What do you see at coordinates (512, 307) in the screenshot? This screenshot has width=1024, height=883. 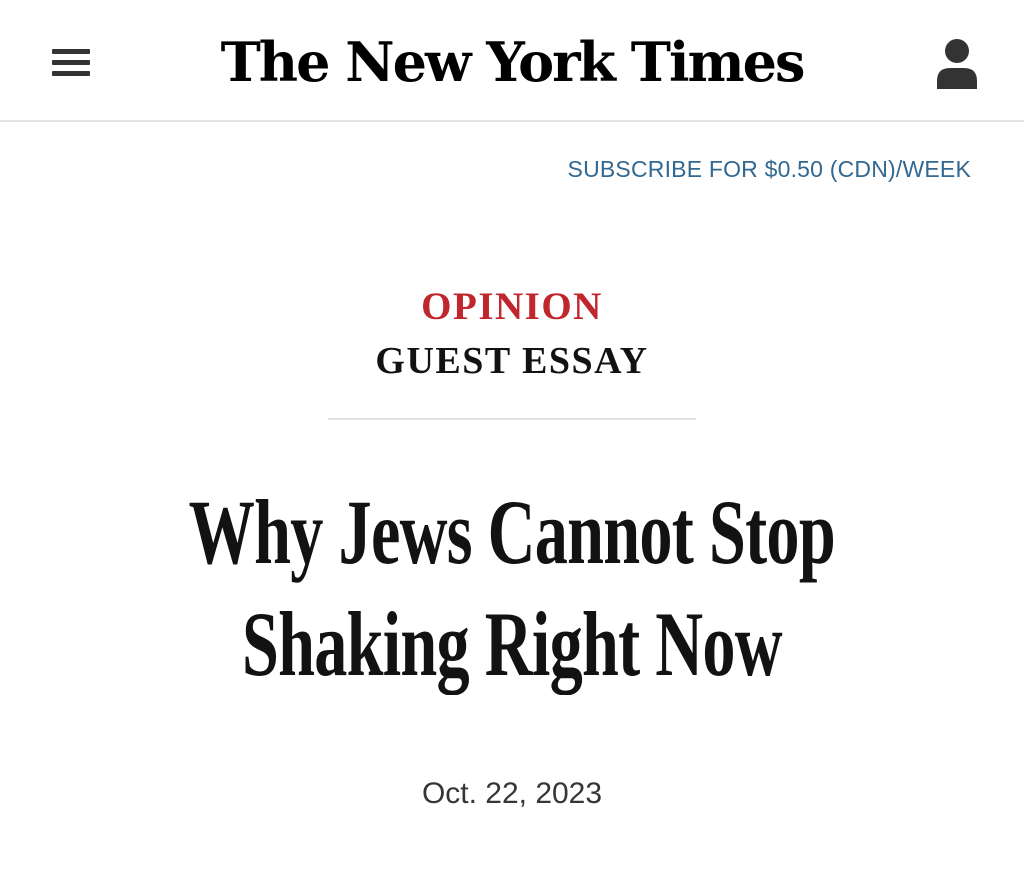 I see `section-label: OPINION` at bounding box center [512, 307].